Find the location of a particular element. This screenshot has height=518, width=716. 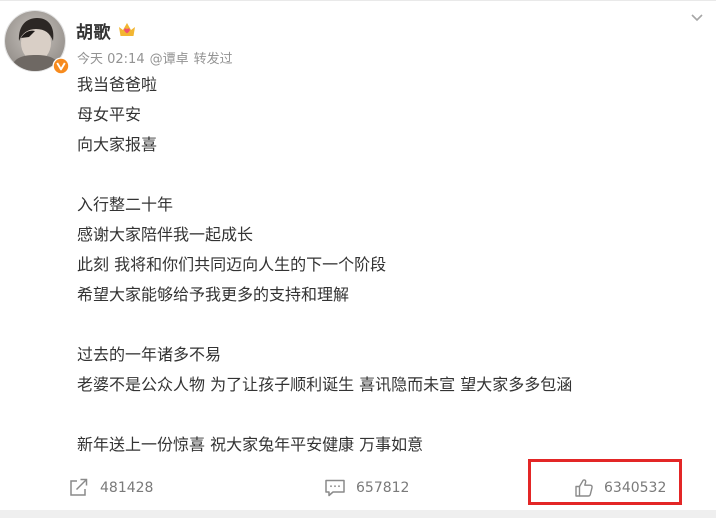

comment-count: 657812 is located at coordinates (383, 488).